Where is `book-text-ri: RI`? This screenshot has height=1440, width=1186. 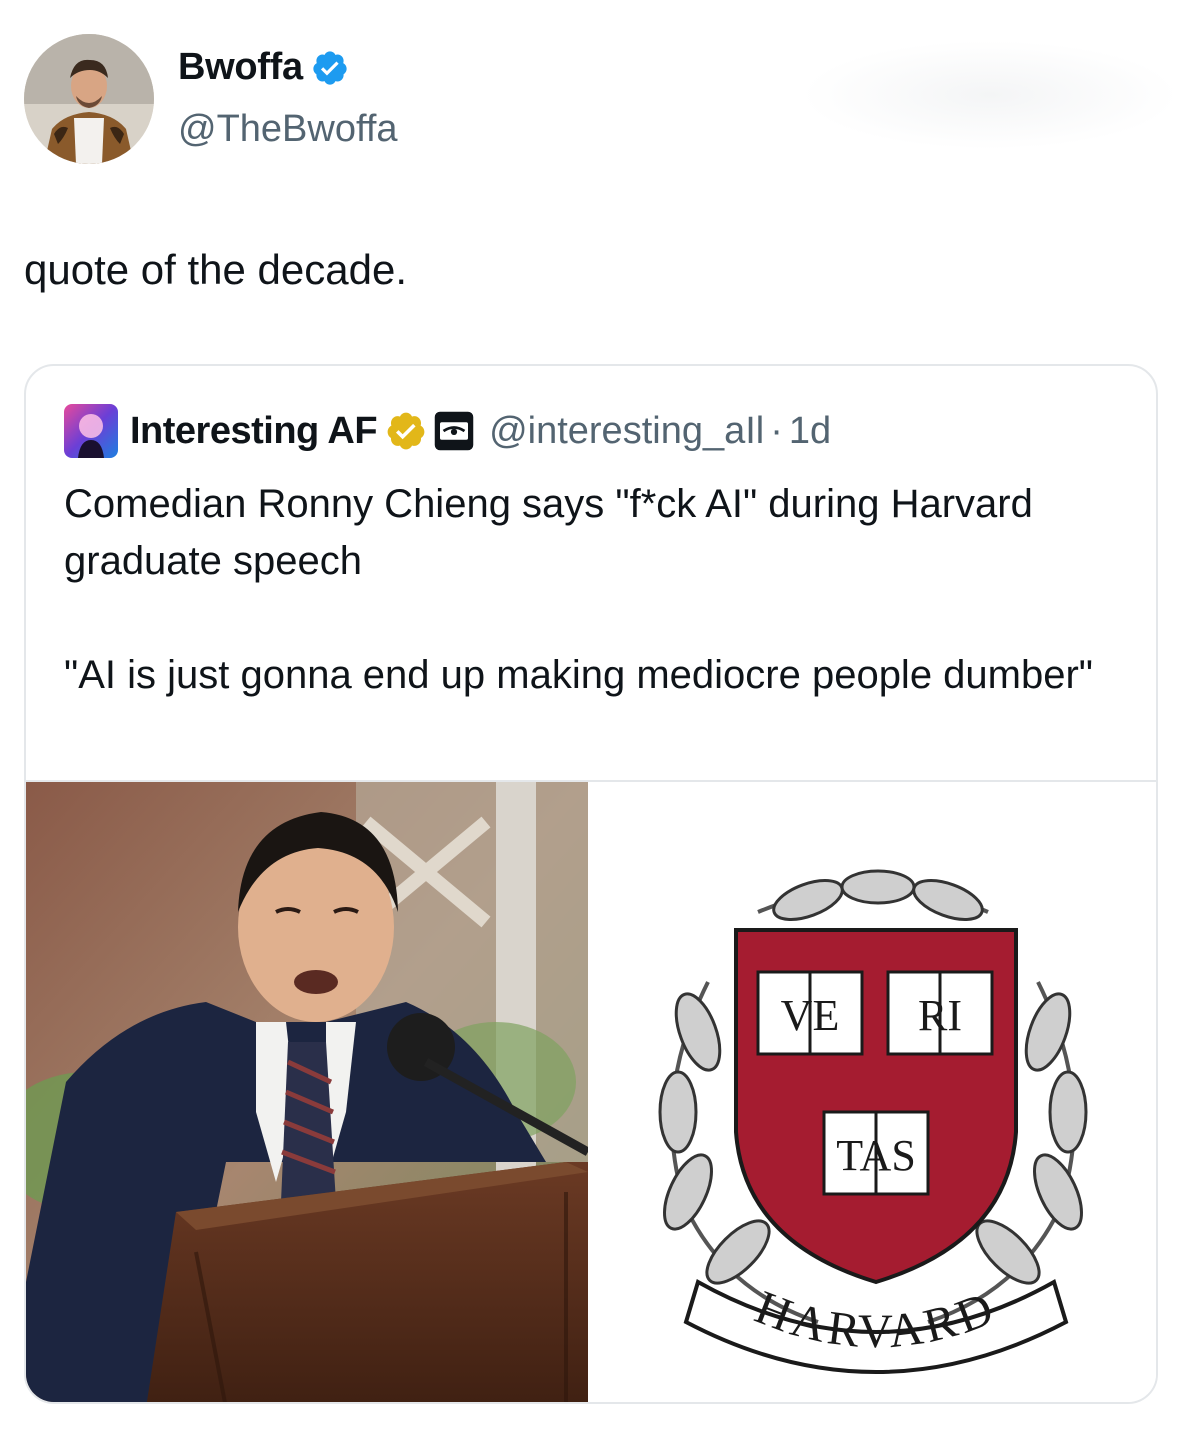
book-text-ri: RI is located at coordinates (940, 1015).